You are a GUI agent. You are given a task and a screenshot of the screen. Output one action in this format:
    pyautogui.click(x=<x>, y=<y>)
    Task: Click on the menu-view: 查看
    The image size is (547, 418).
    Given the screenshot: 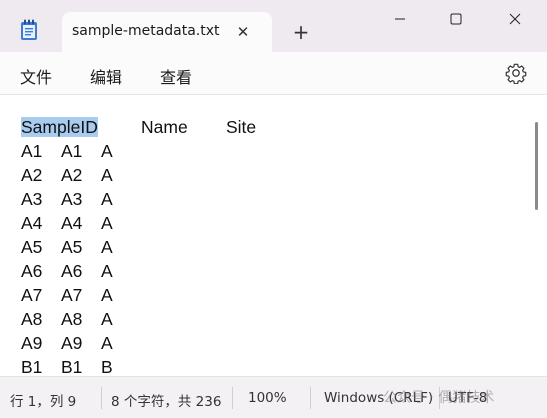 What is the action you would take?
    pyautogui.click(x=176, y=76)
    